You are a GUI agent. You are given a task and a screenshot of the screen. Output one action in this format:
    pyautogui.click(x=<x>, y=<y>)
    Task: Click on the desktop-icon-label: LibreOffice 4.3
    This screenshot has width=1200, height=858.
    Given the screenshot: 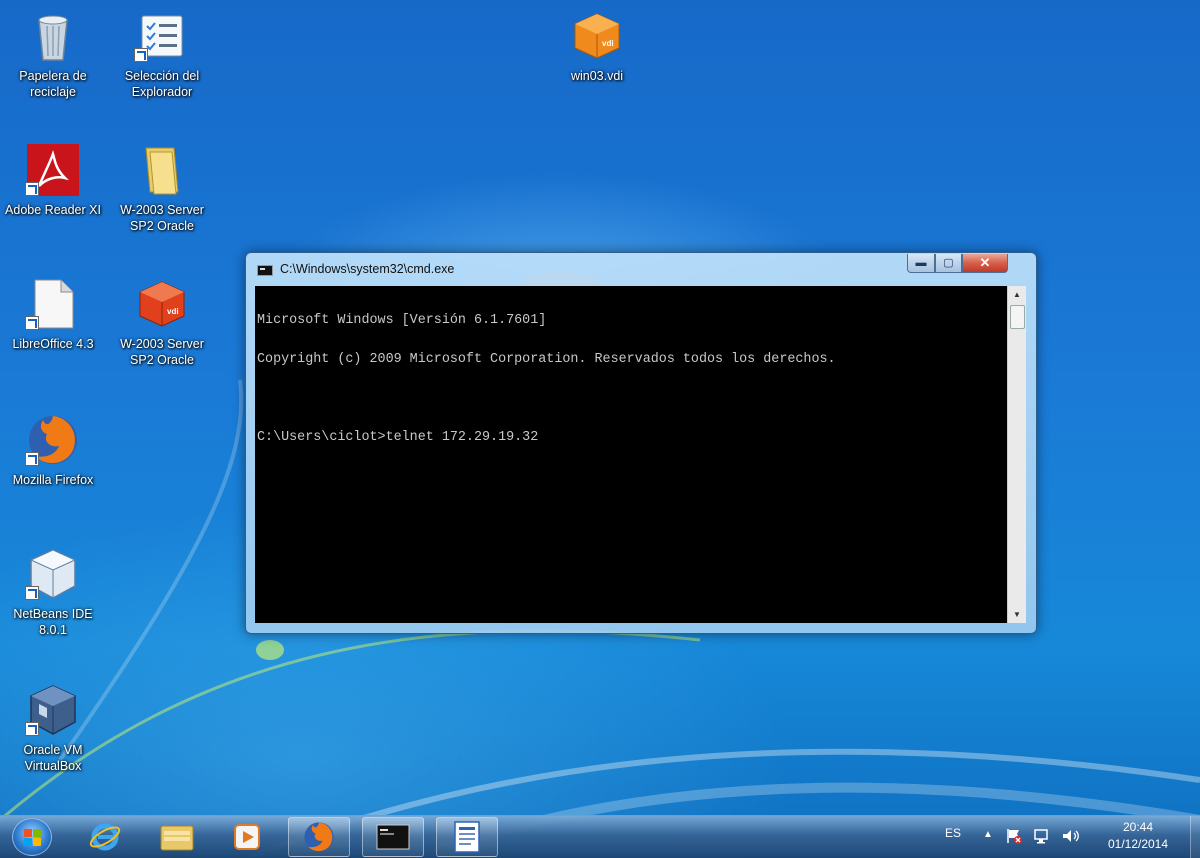 What is the action you would take?
    pyautogui.click(x=53, y=344)
    